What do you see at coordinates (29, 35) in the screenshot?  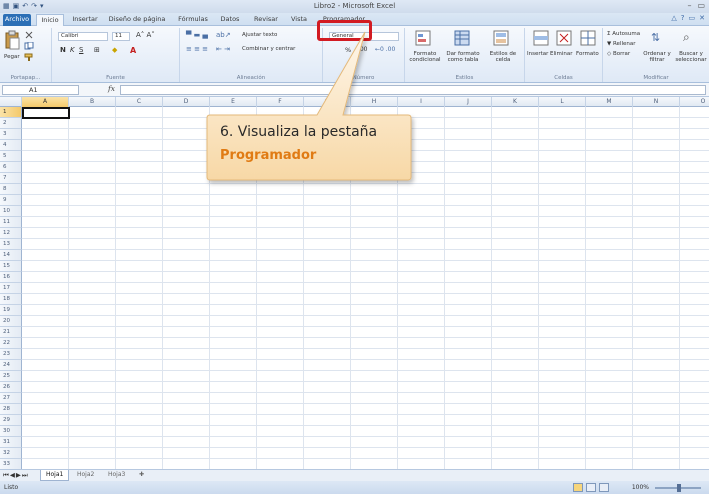 I see `cut-icon` at bounding box center [29, 35].